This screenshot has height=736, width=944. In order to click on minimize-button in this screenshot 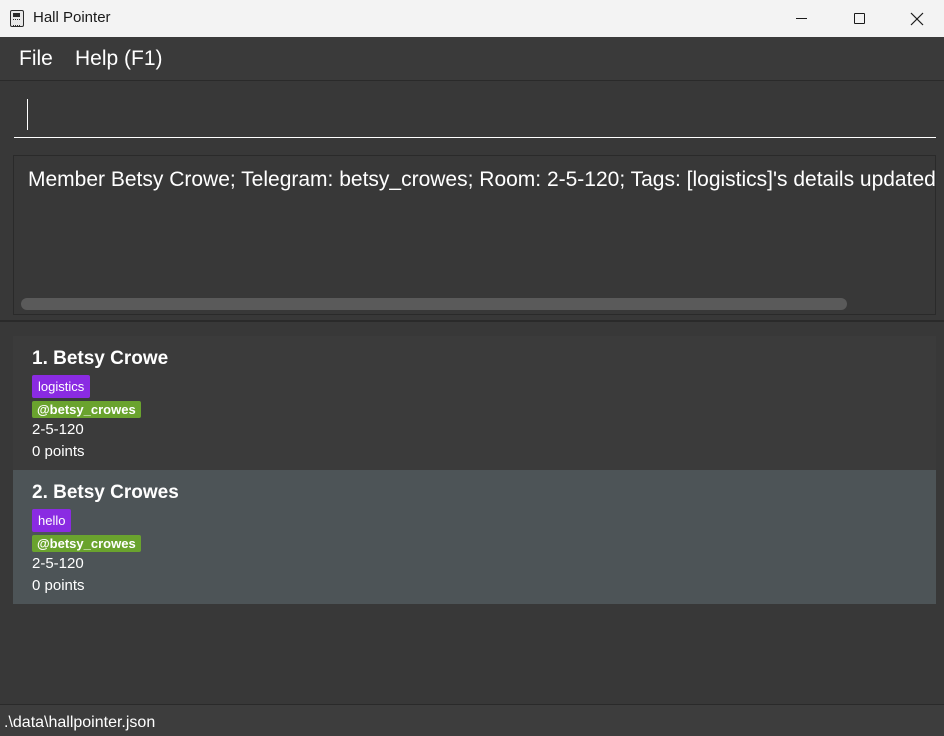, I will do `click(801, 18)`.